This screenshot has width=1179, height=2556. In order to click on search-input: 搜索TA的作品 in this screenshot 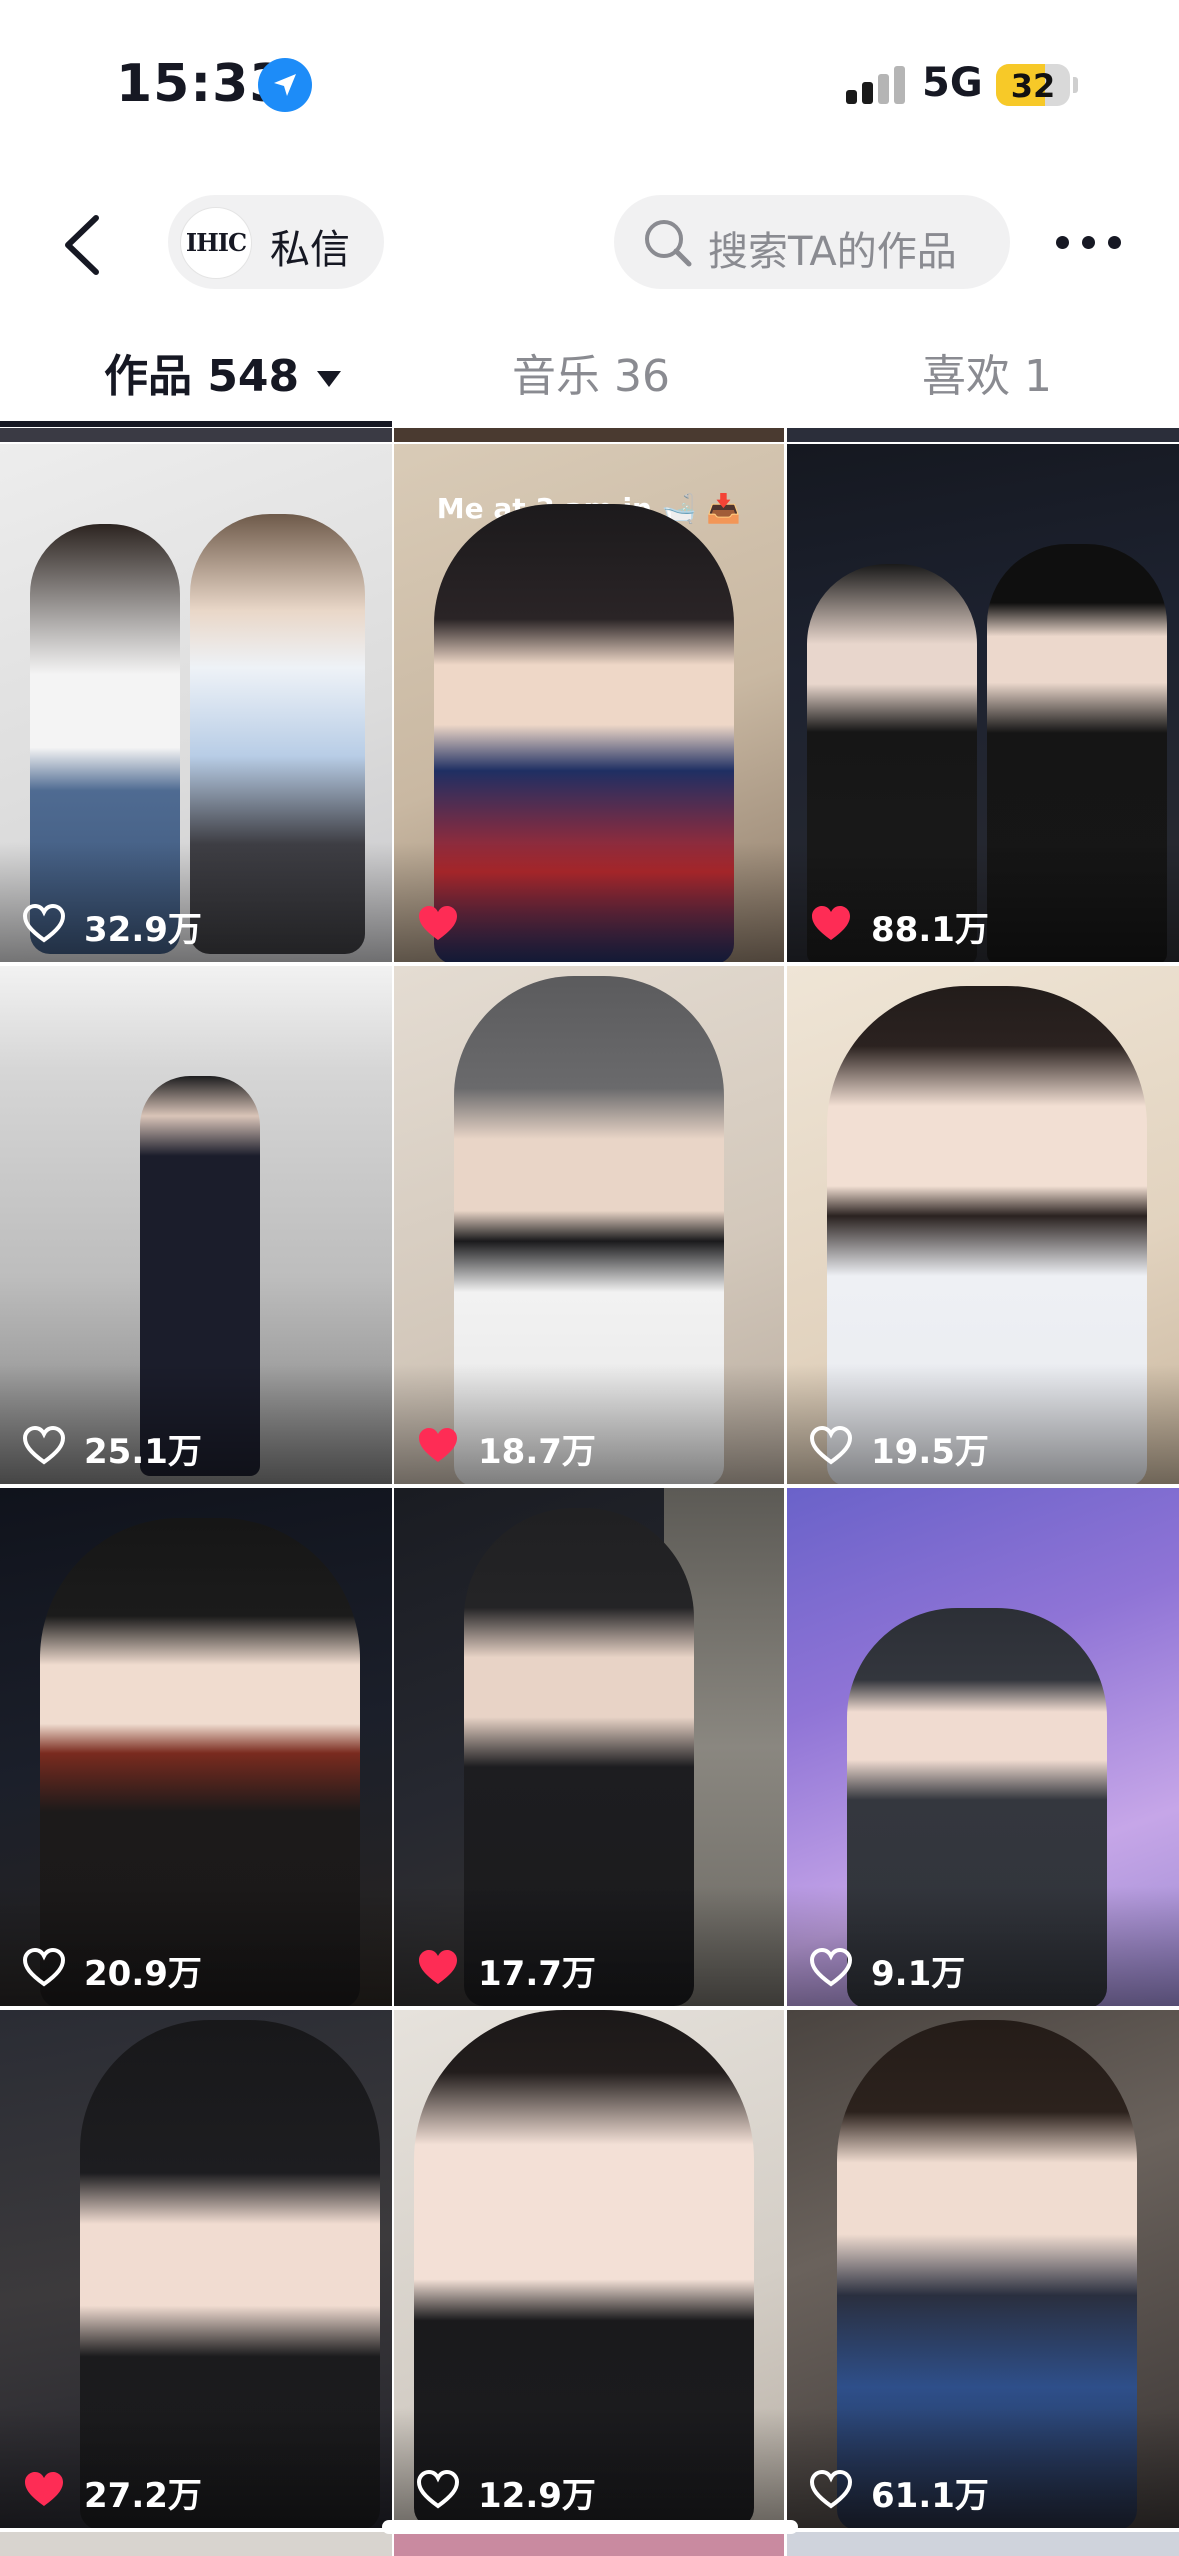, I will do `click(812, 242)`.